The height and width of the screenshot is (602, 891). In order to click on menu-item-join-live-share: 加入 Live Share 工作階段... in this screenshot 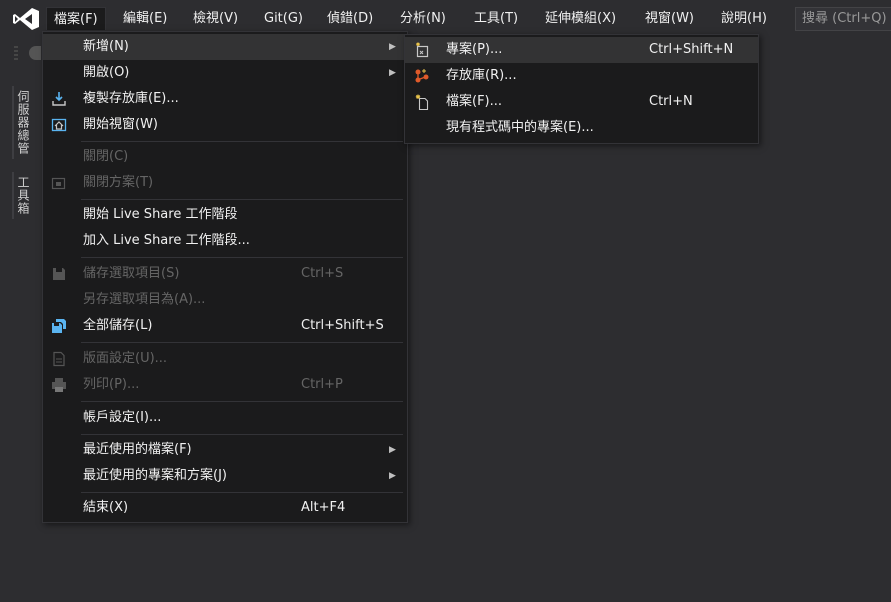, I will do `click(225, 241)`.